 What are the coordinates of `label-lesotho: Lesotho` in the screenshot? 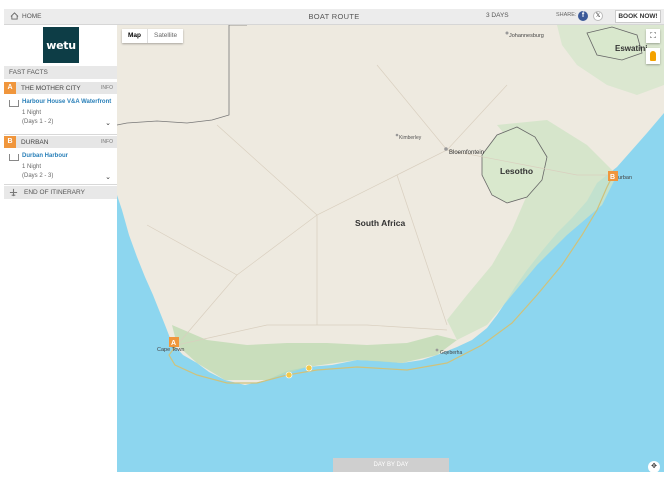 It's located at (516, 171).